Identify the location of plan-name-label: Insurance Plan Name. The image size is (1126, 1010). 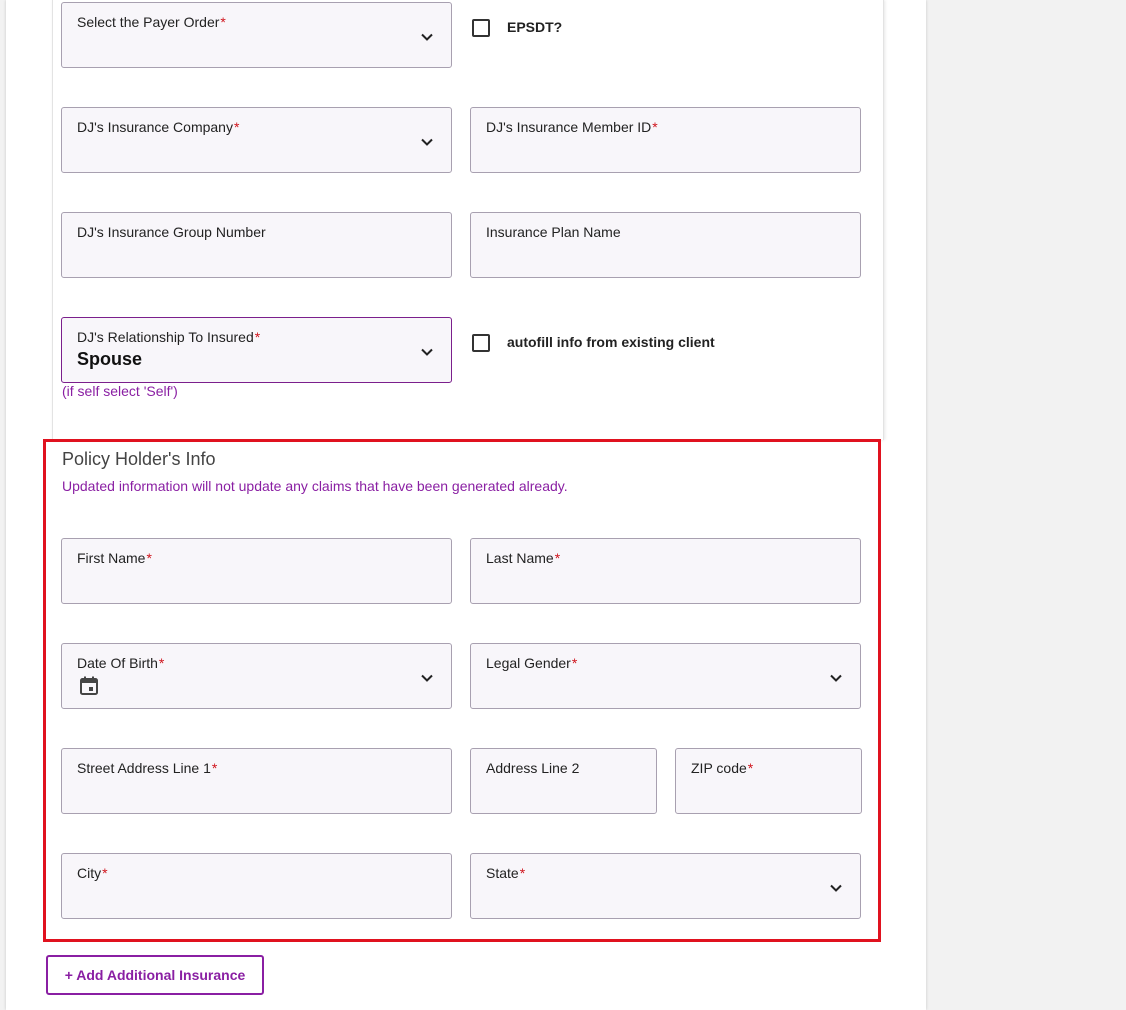
(553, 232).